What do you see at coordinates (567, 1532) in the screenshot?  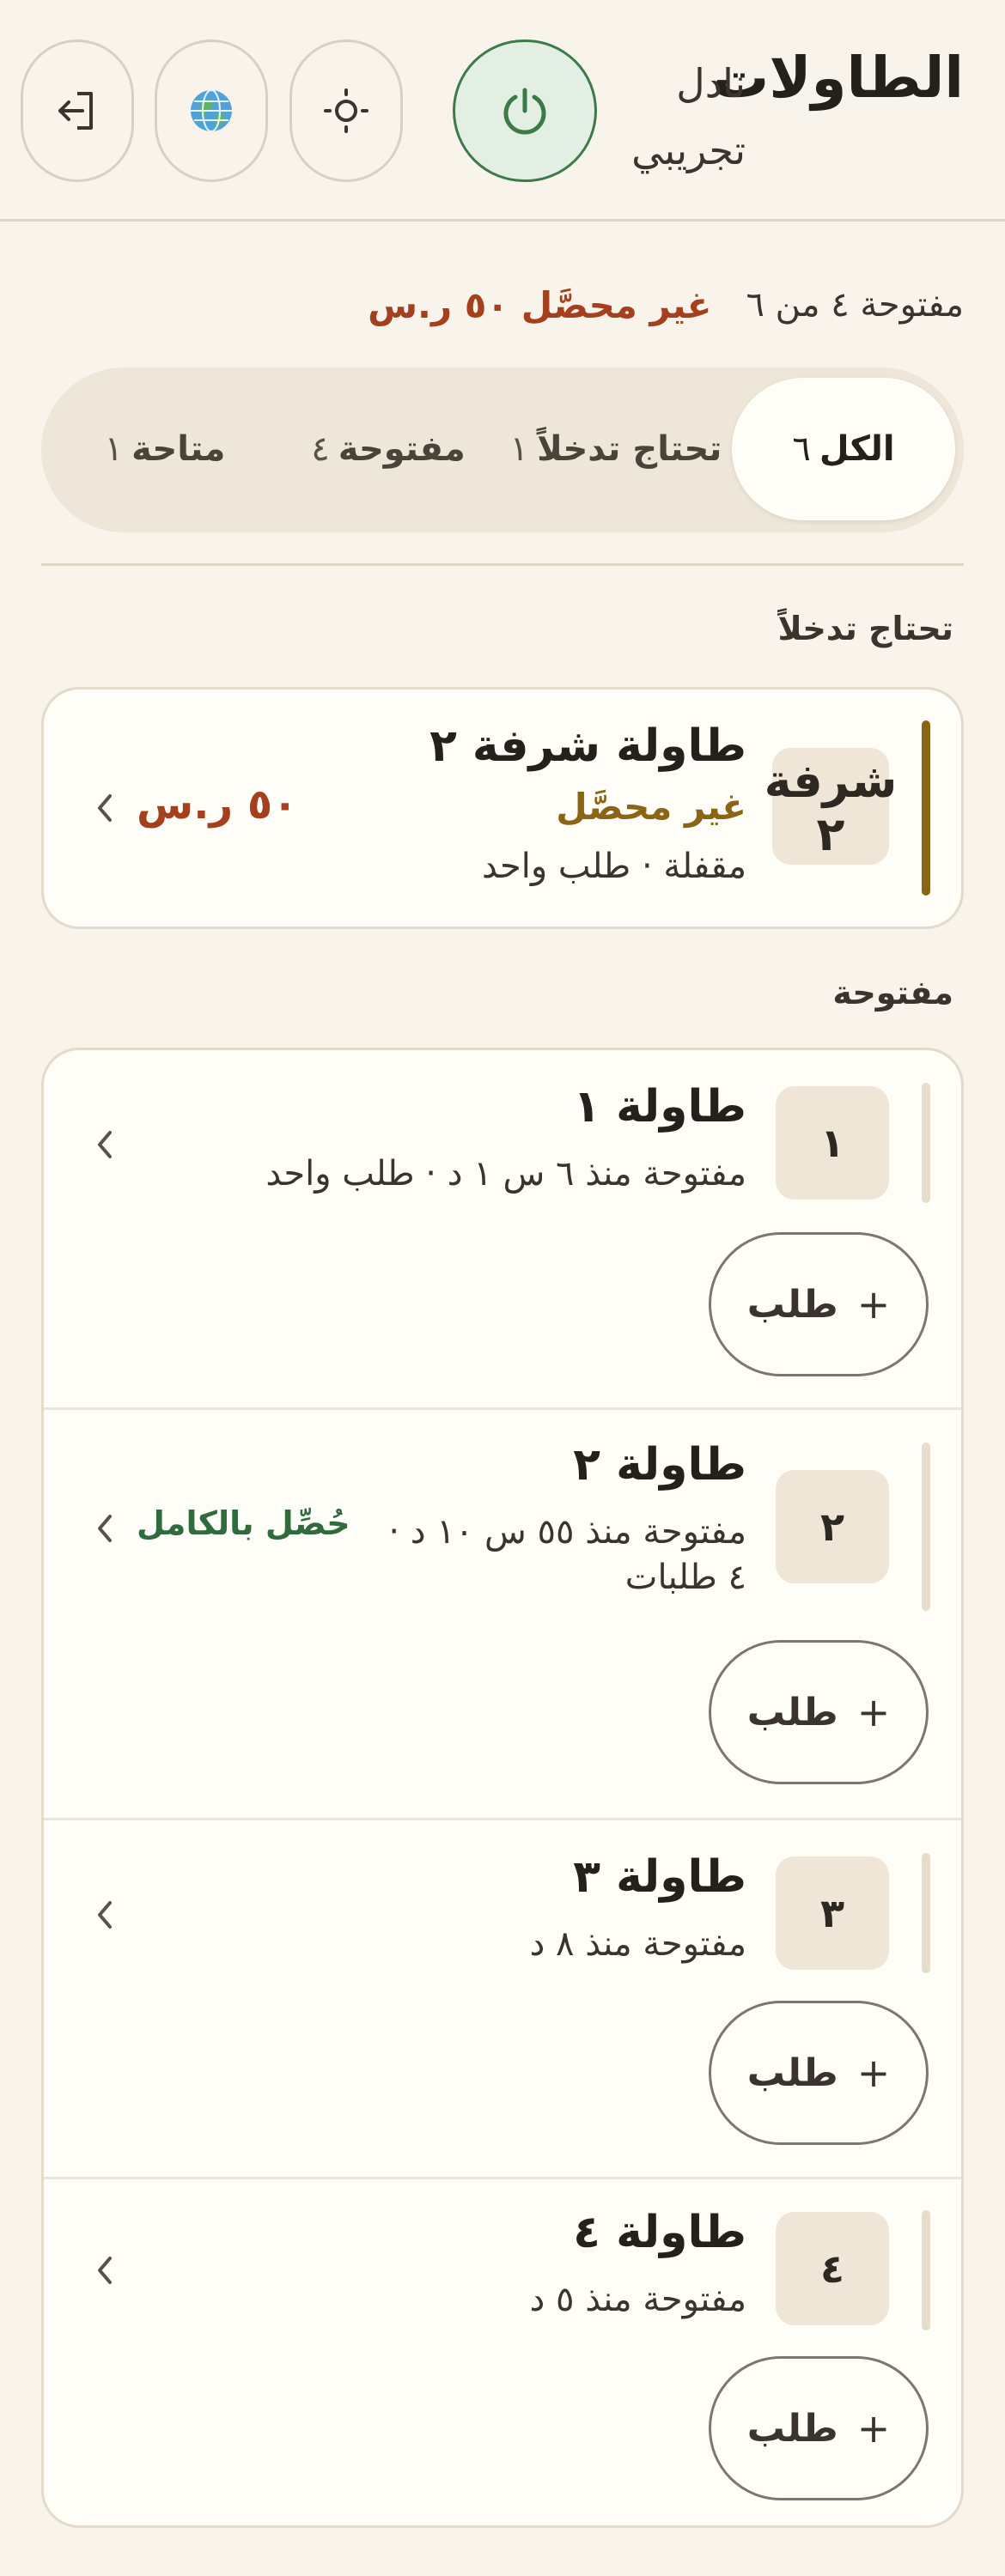 I see `table-meta-line: مفتوحة منذ ٥٥ س ١٠ د ·` at bounding box center [567, 1532].